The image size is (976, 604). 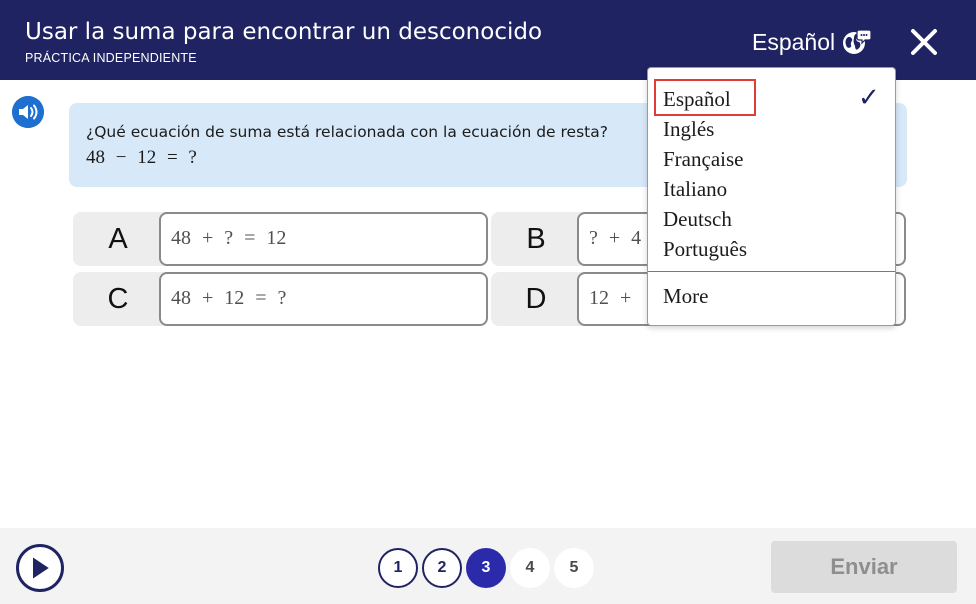 I want to click on choice-equation: 12 +, so click(x=610, y=298).